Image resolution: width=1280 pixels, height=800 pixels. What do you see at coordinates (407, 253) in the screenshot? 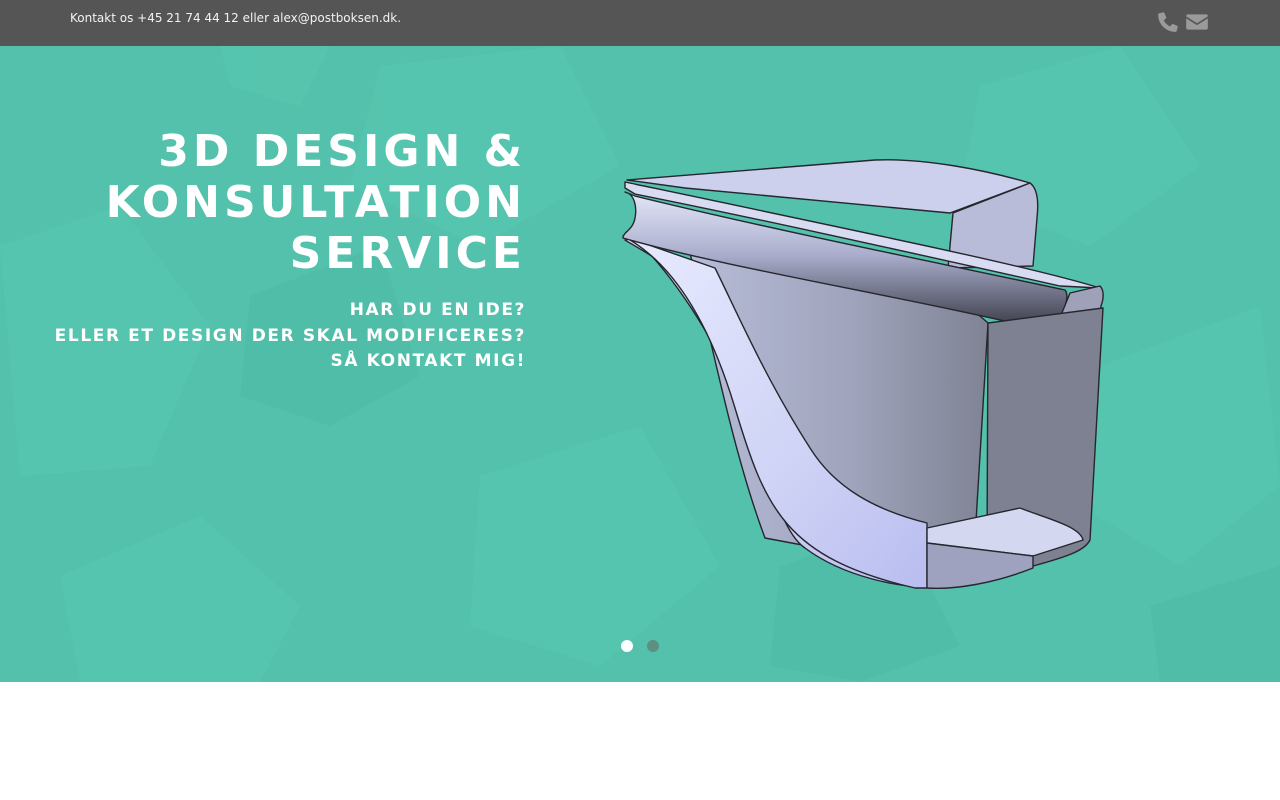
I see `hero-title-line: SERVICE` at bounding box center [407, 253].